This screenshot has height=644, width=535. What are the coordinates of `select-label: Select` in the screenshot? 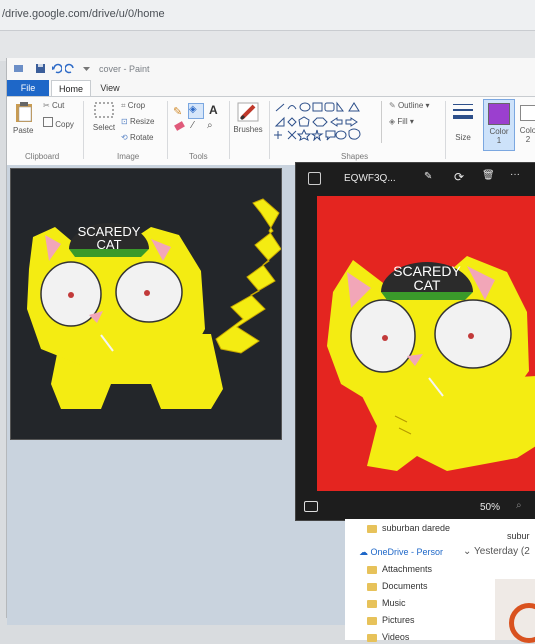 It's located at (104, 127).